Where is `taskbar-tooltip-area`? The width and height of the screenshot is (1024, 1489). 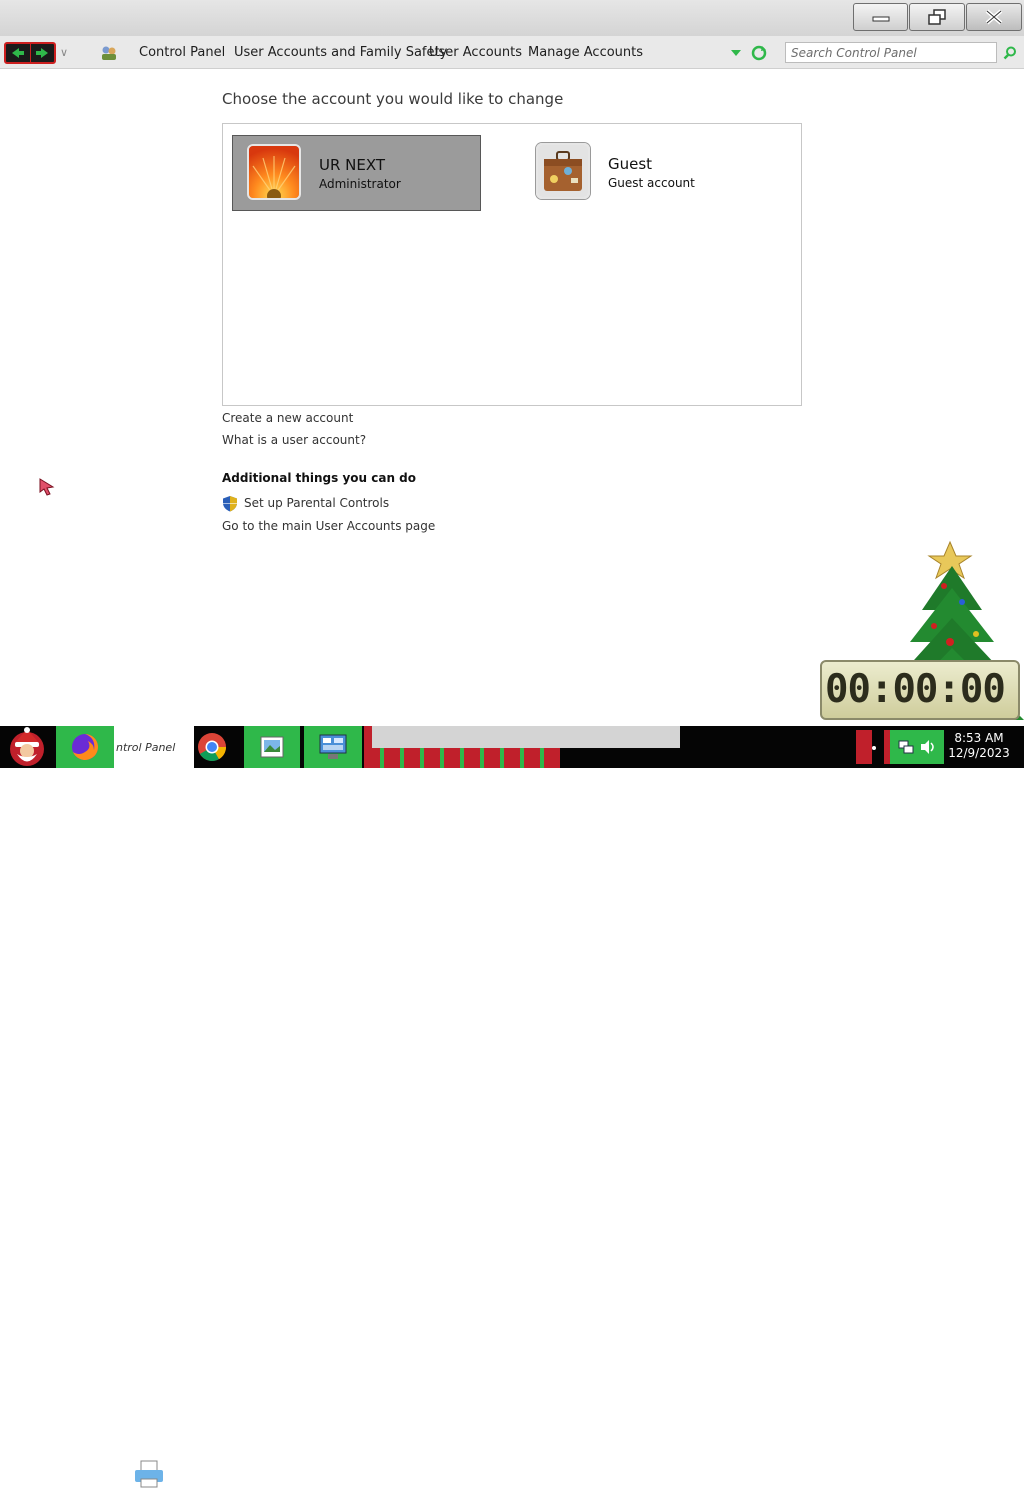
taskbar-tooltip-area is located at coordinates (526, 737).